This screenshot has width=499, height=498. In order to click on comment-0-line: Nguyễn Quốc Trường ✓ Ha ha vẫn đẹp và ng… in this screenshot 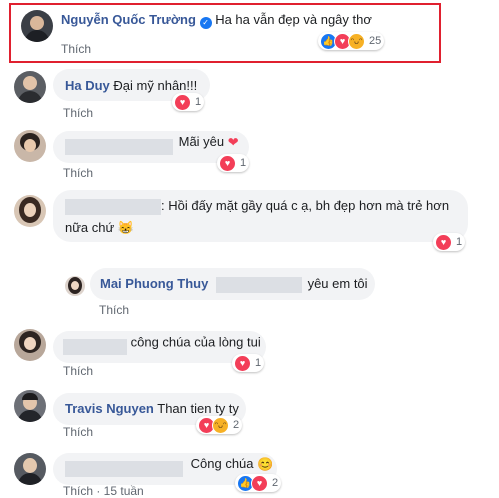, I will do `click(216, 20)`.